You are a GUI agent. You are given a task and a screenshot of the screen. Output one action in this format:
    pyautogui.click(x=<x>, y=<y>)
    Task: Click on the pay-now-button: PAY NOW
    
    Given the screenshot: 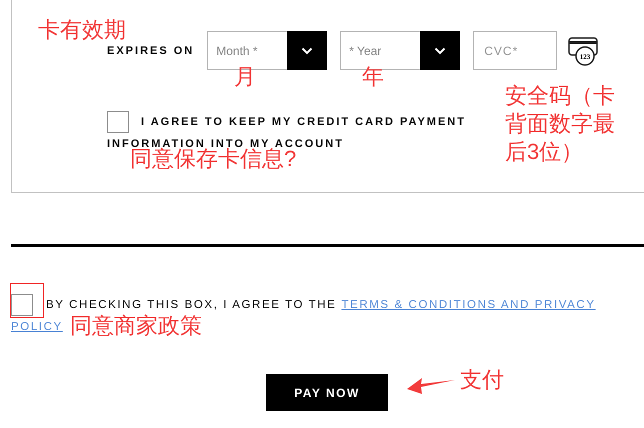 What is the action you would take?
    pyautogui.click(x=327, y=392)
    